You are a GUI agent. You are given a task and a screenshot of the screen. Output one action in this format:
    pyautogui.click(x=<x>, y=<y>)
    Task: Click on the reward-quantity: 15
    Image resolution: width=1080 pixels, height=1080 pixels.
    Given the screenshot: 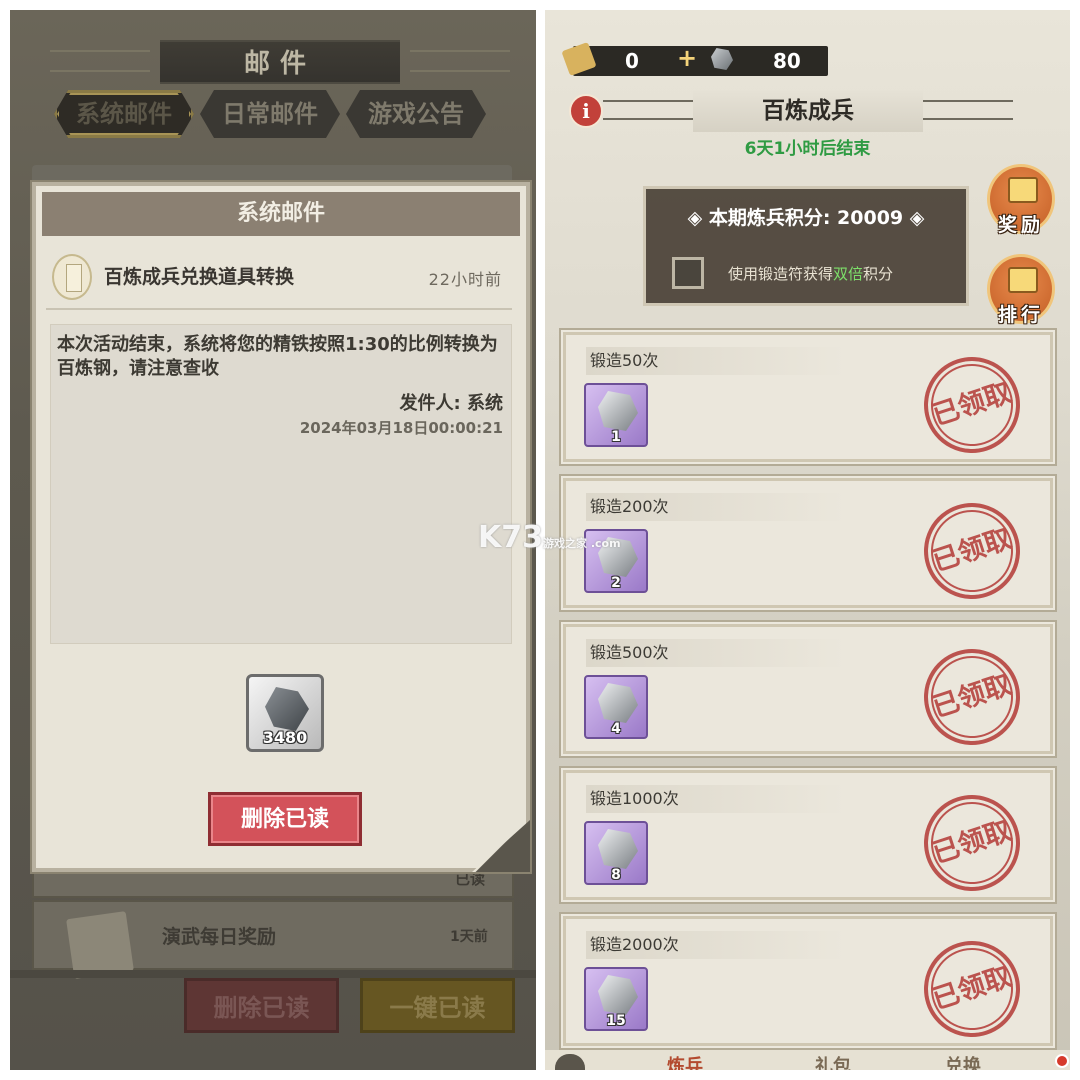 What is the action you would take?
    pyautogui.click(x=616, y=1021)
    